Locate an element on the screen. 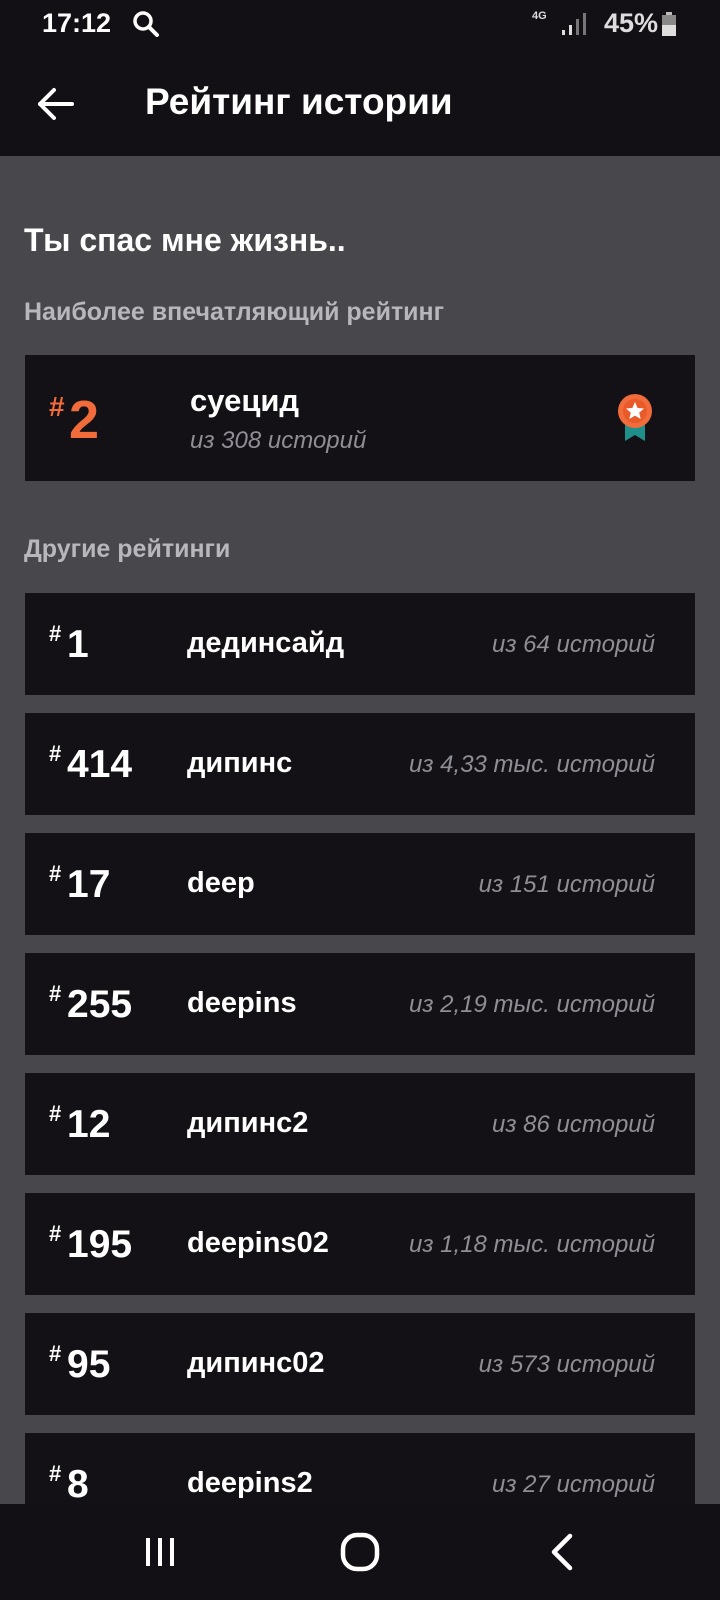  rank-count: из 27 историй is located at coordinates (573, 1484).